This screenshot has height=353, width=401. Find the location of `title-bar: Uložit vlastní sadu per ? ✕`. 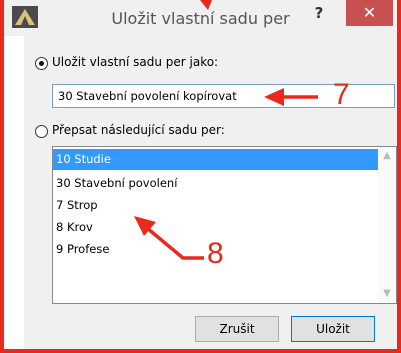

title-bar: Uložit vlastní sadu per ? ✕ is located at coordinates (200, 18).